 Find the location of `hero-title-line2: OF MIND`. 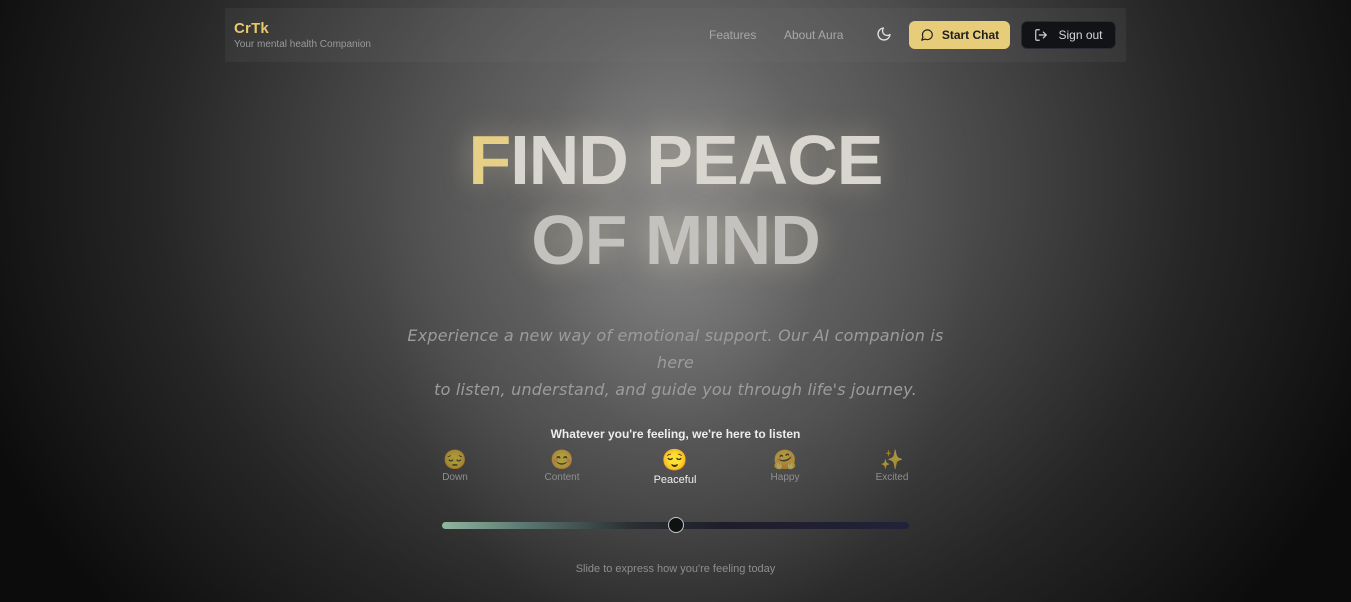

hero-title-line2: OF MIND is located at coordinates (676, 240).